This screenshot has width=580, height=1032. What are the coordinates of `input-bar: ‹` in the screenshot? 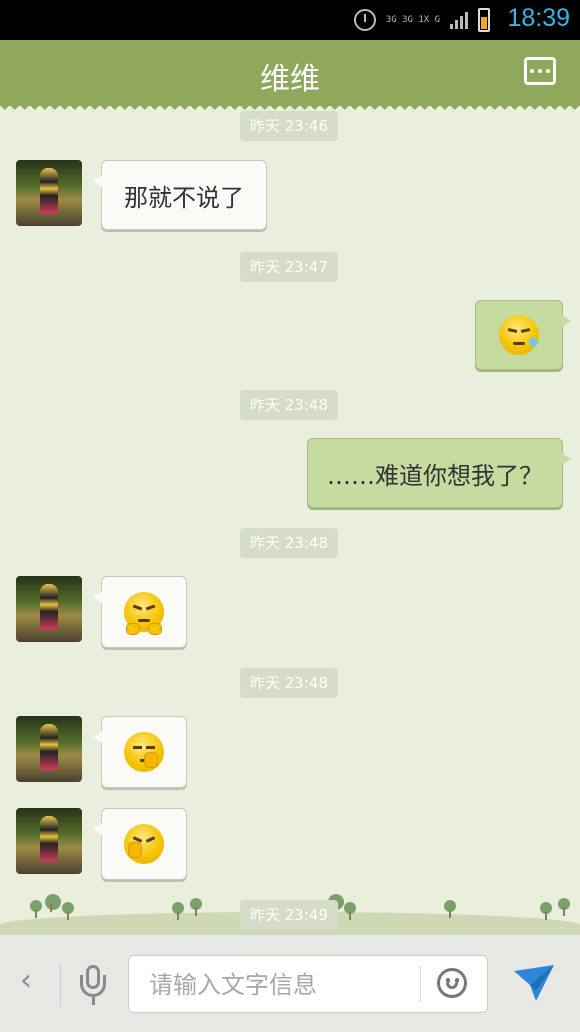 It's located at (290, 983).